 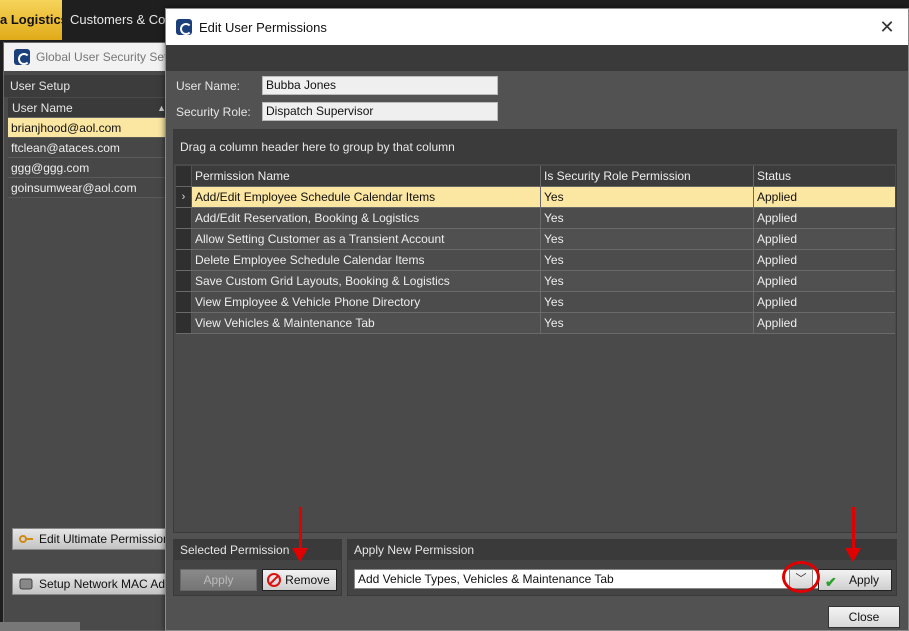 I want to click on column-header-security-role: Is Security Role Permission, so click(x=647, y=176).